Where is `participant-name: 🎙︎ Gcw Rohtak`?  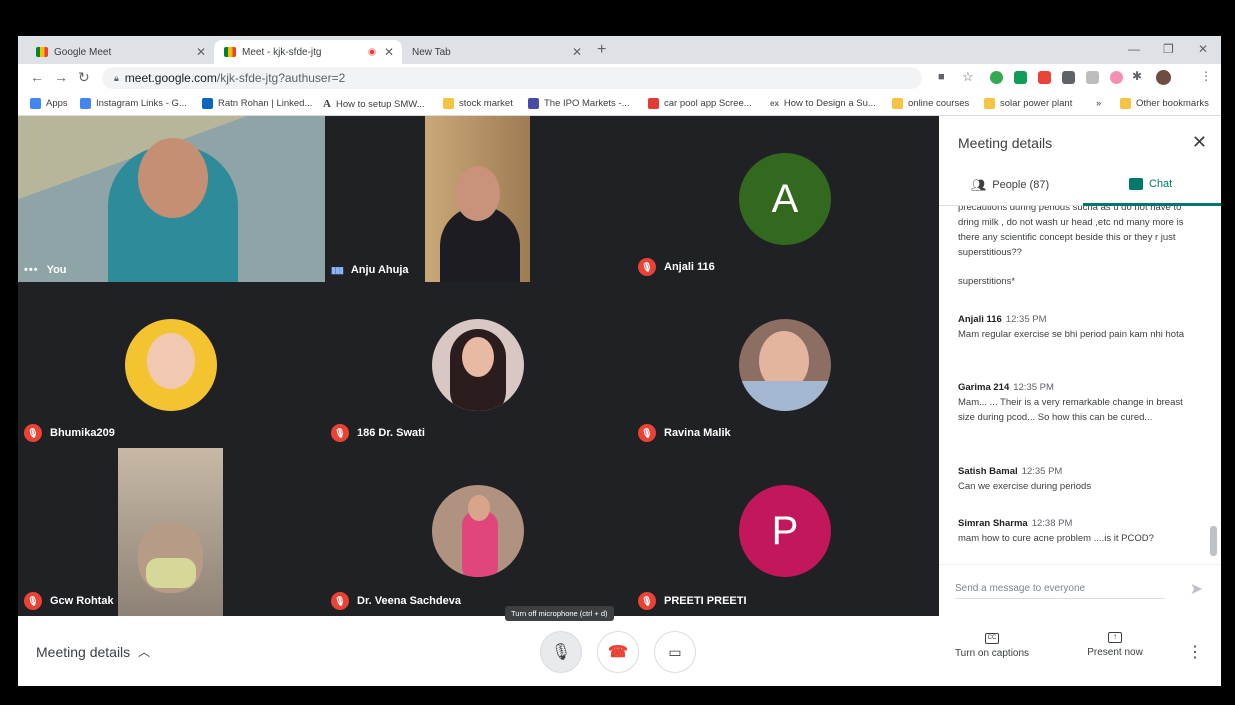 participant-name: 🎙︎ Gcw Rohtak is located at coordinates (69, 601).